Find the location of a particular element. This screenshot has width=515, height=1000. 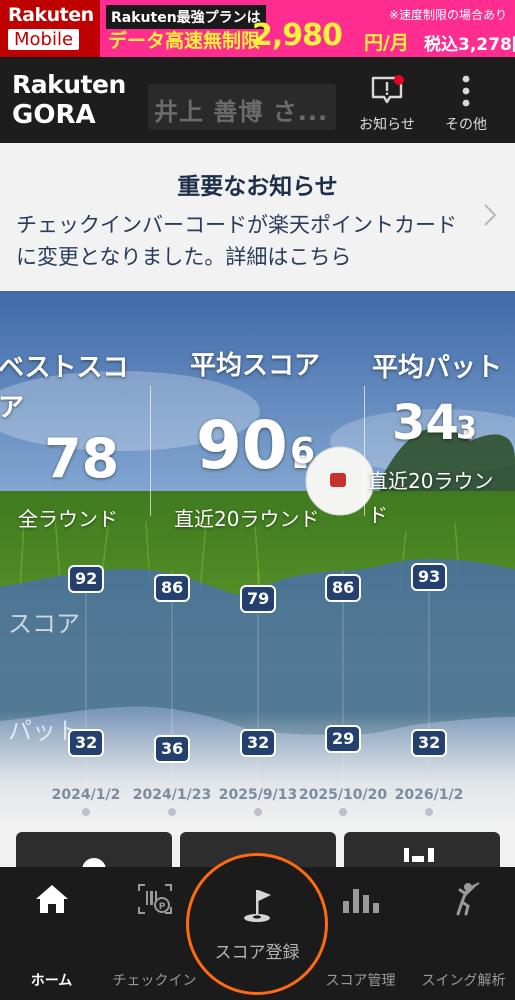

nav-checkin-label: チェックイン is located at coordinates (154, 981).